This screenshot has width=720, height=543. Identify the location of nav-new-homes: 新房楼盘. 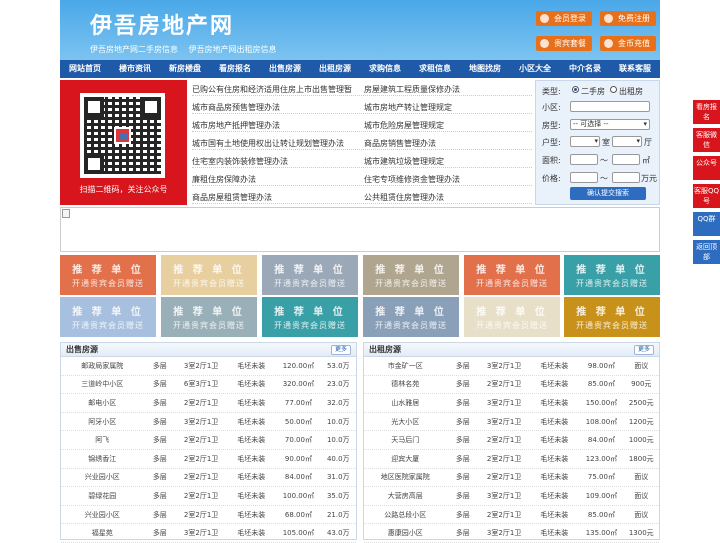
(185, 69).